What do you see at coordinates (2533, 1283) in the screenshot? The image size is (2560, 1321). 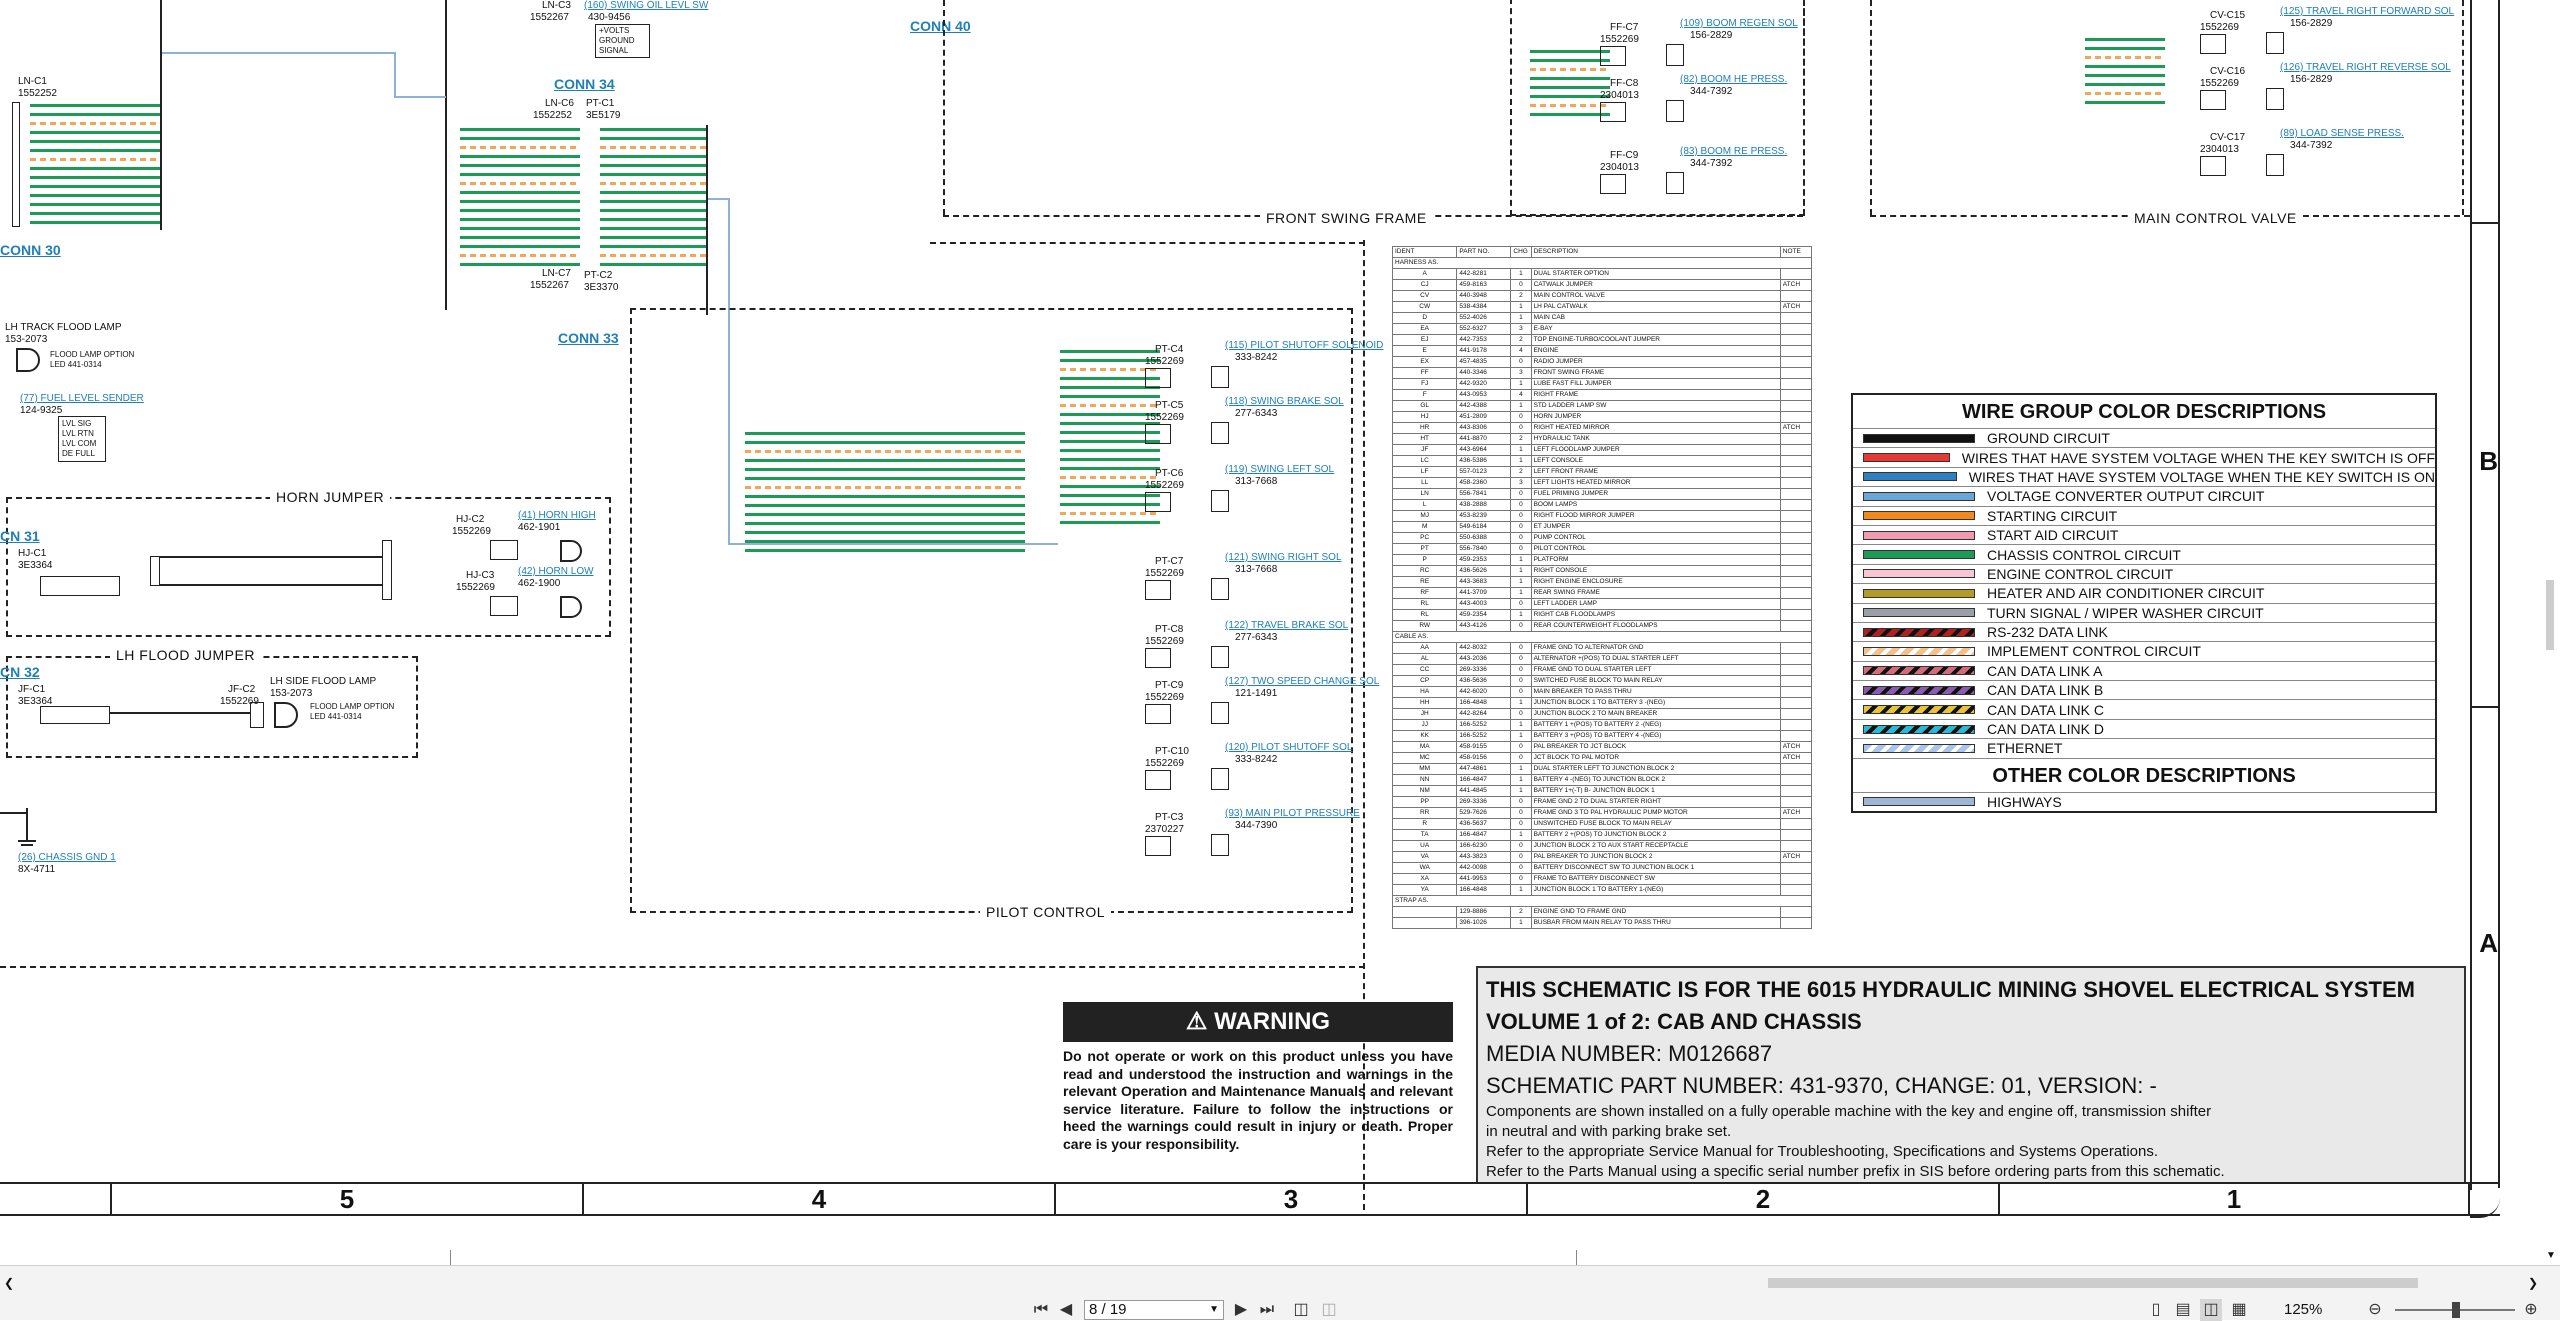 I see `scroll-right-icon: ❯` at bounding box center [2533, 1283].